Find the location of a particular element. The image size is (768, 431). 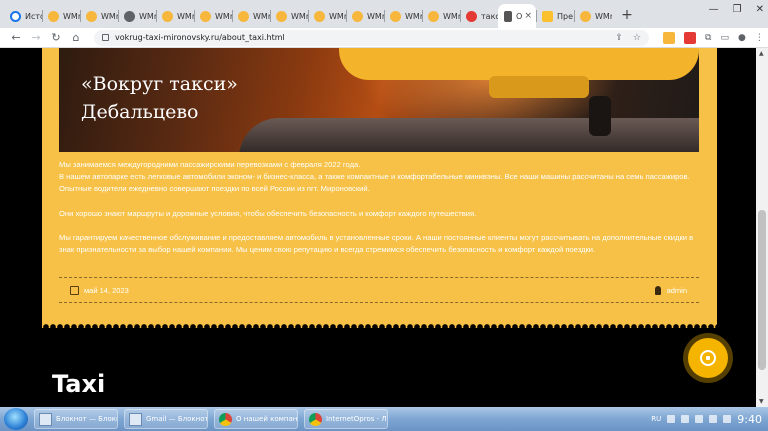

whatsapp-button is located at coordinates (708, 358).